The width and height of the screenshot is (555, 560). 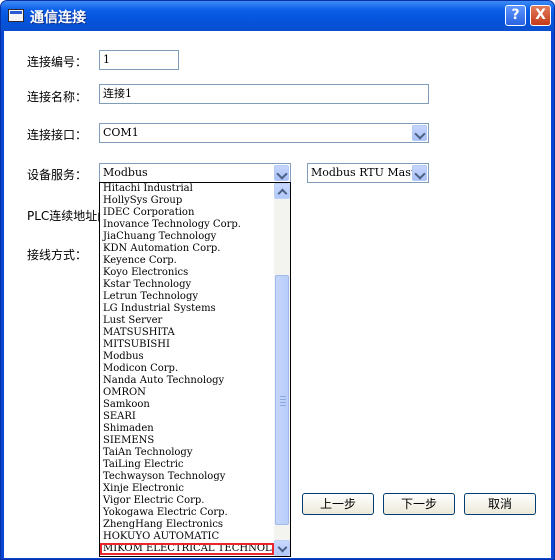 I want to click on dropdown-item: IDEC Corporation, so click(x=187, y=213).